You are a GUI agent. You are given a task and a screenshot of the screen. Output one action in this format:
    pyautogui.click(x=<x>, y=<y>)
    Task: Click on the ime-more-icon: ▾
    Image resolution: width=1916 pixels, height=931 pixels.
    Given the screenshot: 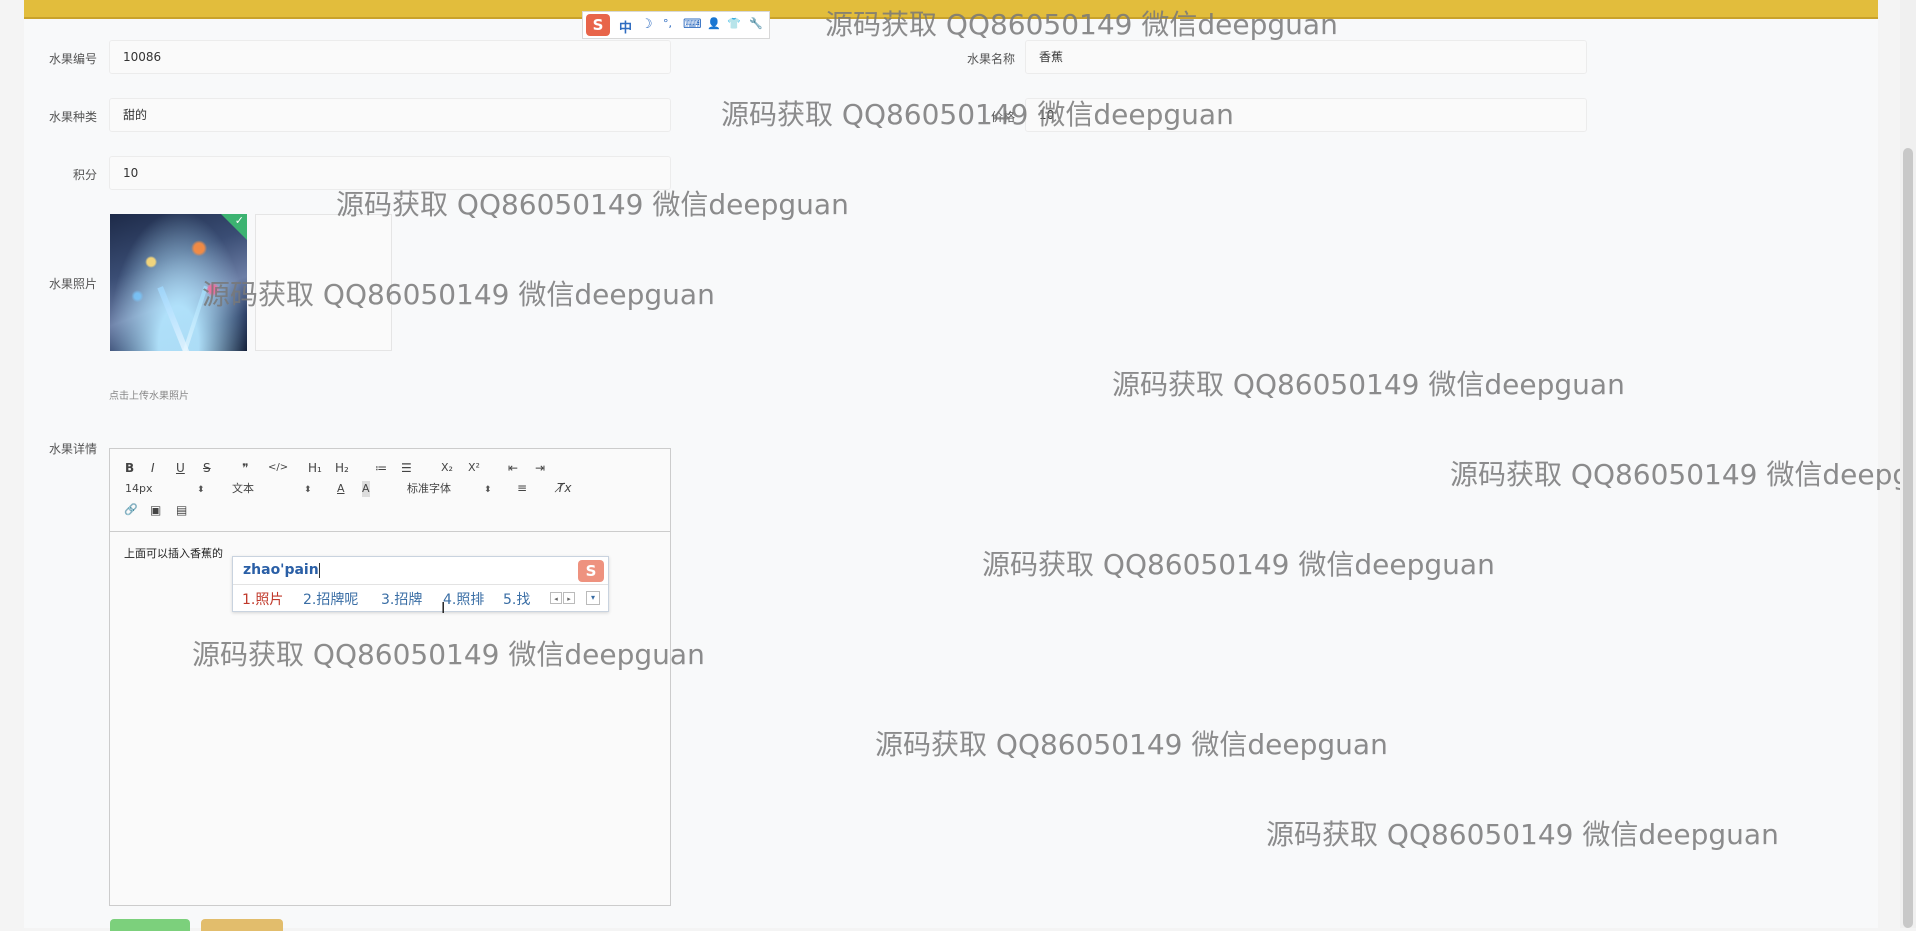 What is the action you would take?
    pyautogui.click(x=593, y=598)
    